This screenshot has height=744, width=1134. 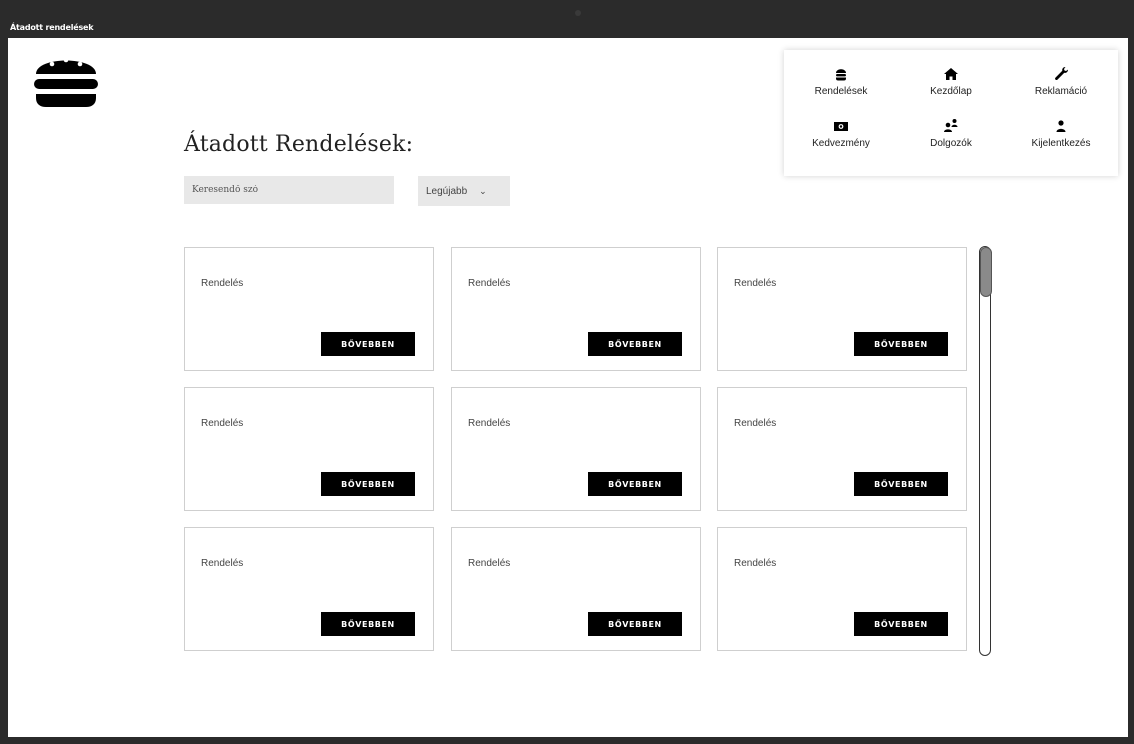 I want to click on nav-label: Reklamáció, so click(x=1061, y=91).